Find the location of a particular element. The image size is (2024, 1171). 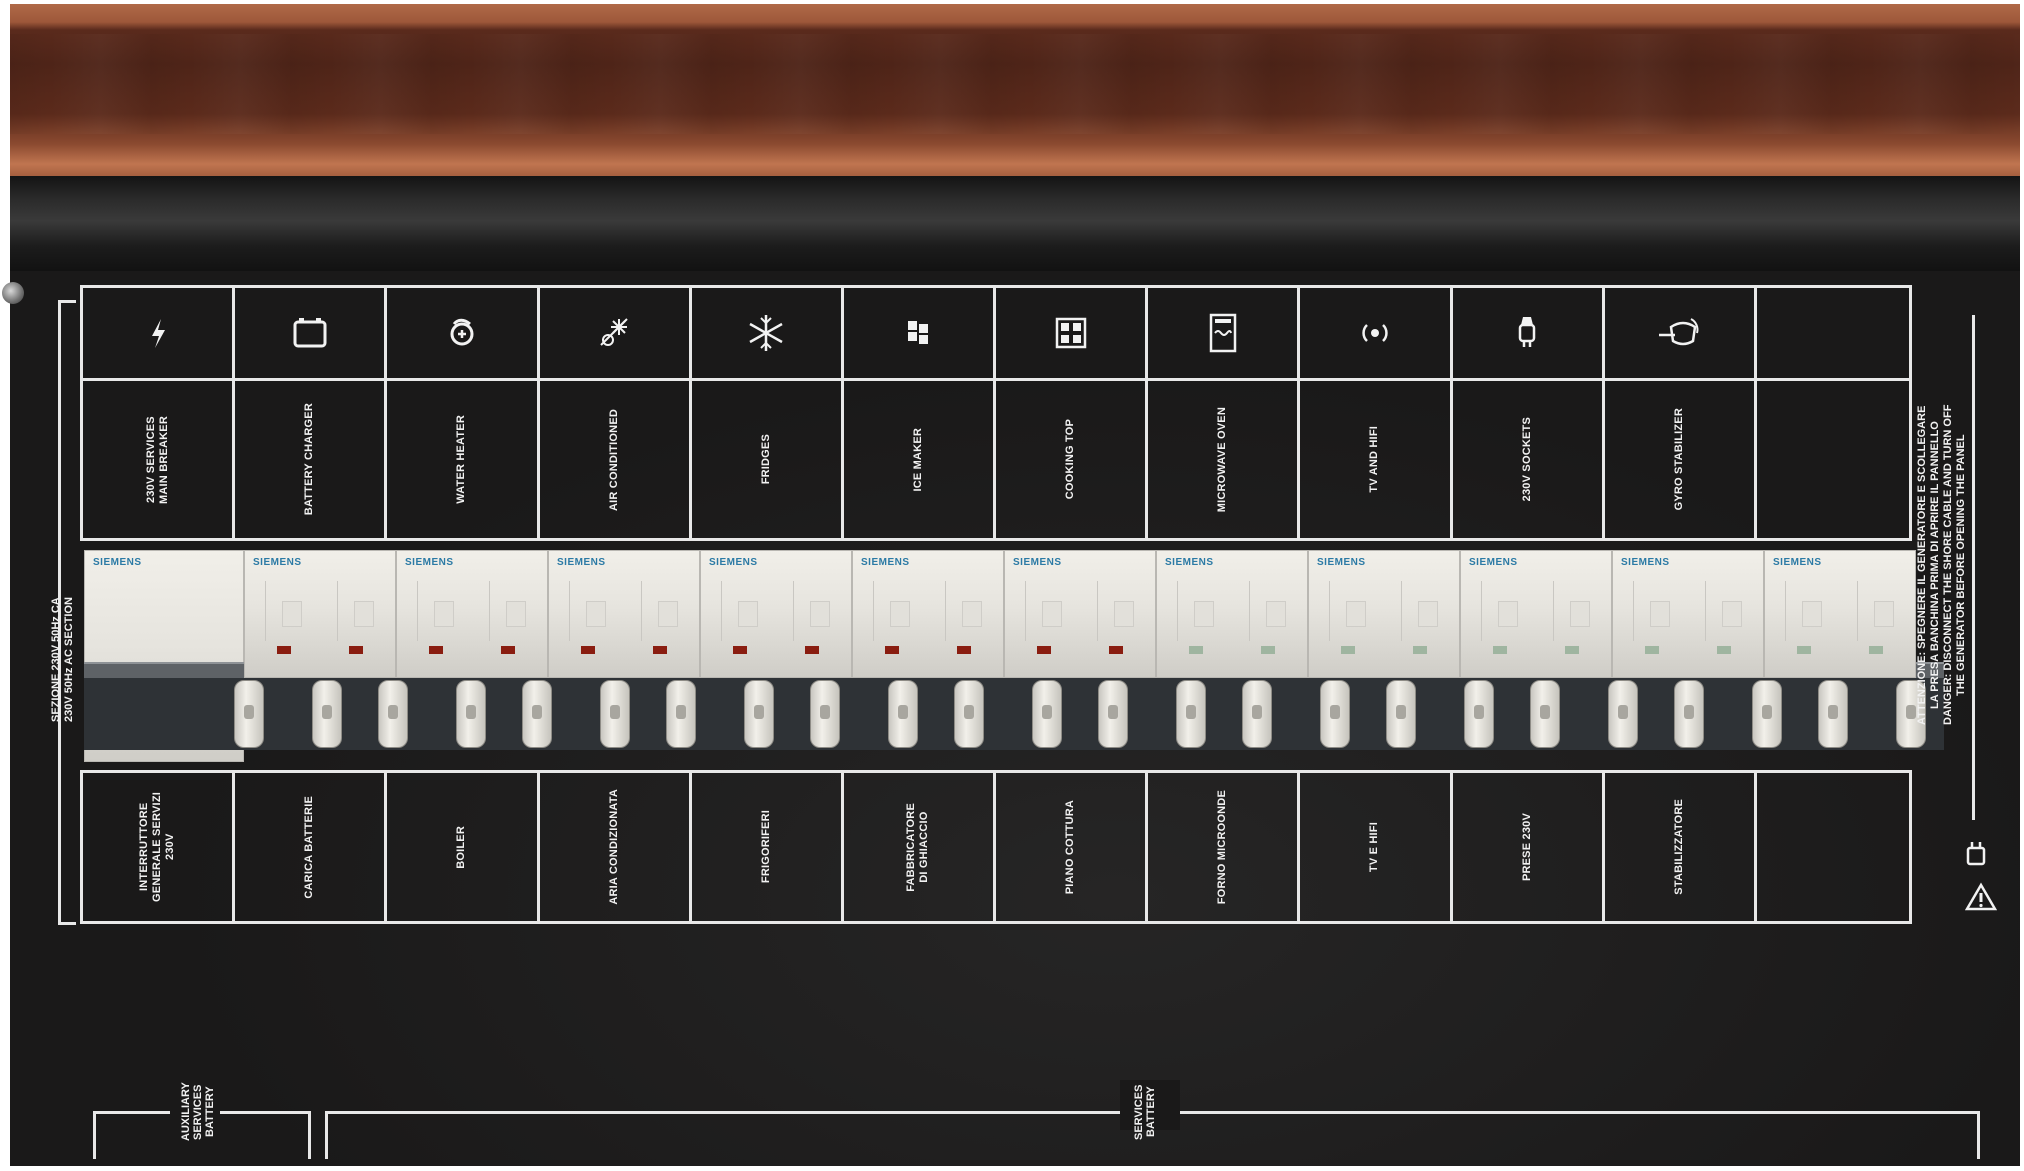

label-cell-it-empty is located at coordinates (1833, 847).